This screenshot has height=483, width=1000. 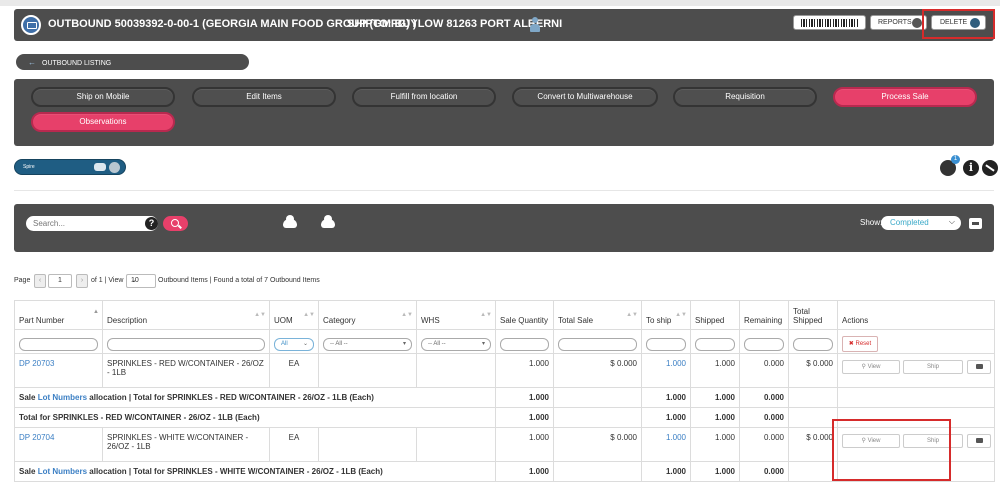 I want to click on reset-button: ✖ Reset, so click(x=860, y=344).